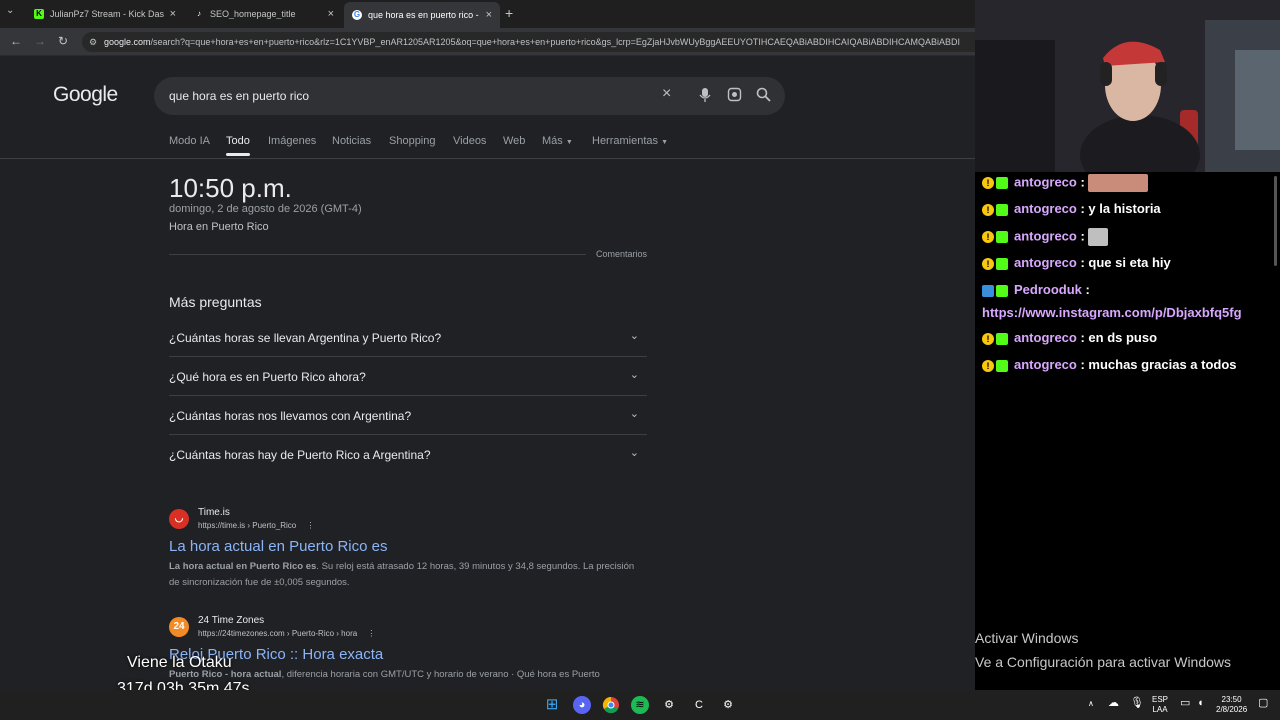 The image size is (1280, 720). What do you see at coordinates (231, 620) in the screenshot?
I see `result-site: 24 Time Zones` at bounding box center [231, 620].